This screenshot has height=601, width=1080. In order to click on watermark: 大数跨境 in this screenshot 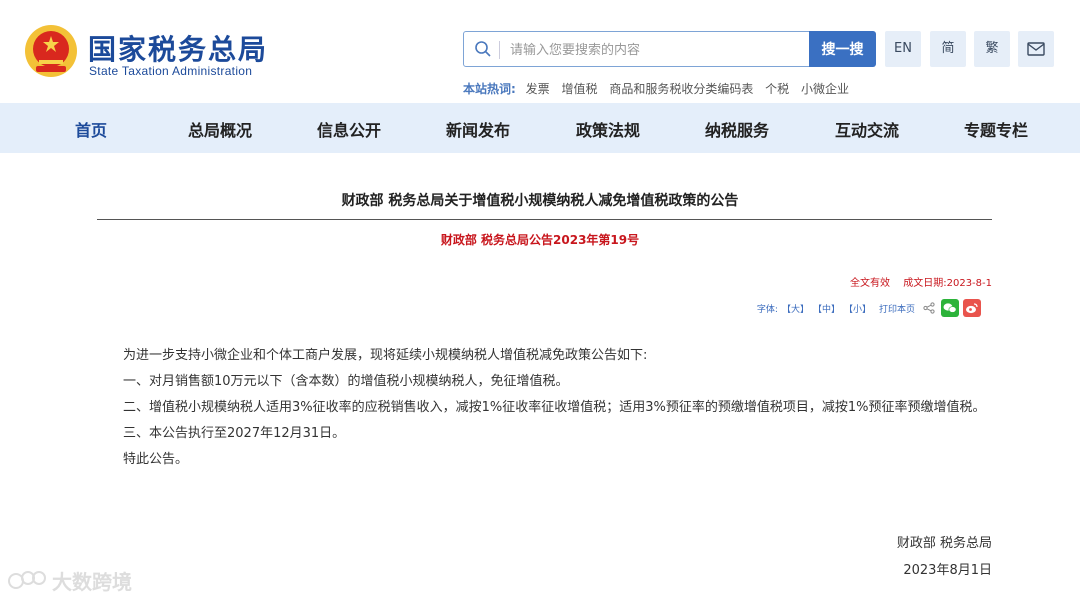, I will do `click(70, 580)`.